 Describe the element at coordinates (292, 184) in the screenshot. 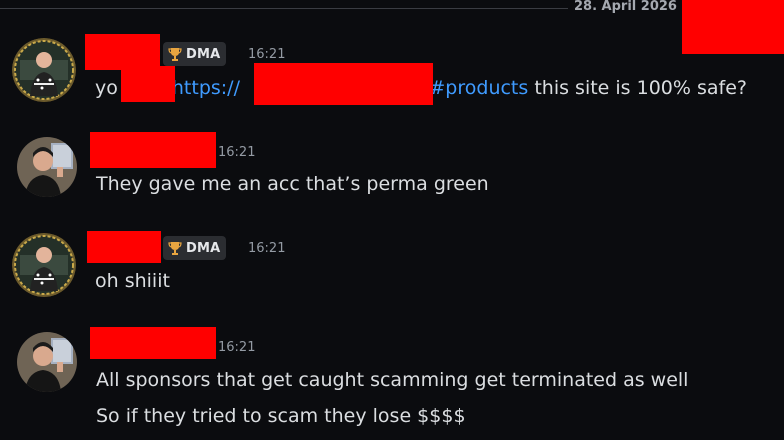

I see `message-text: They gave me an acc that’s perma green` at that location.